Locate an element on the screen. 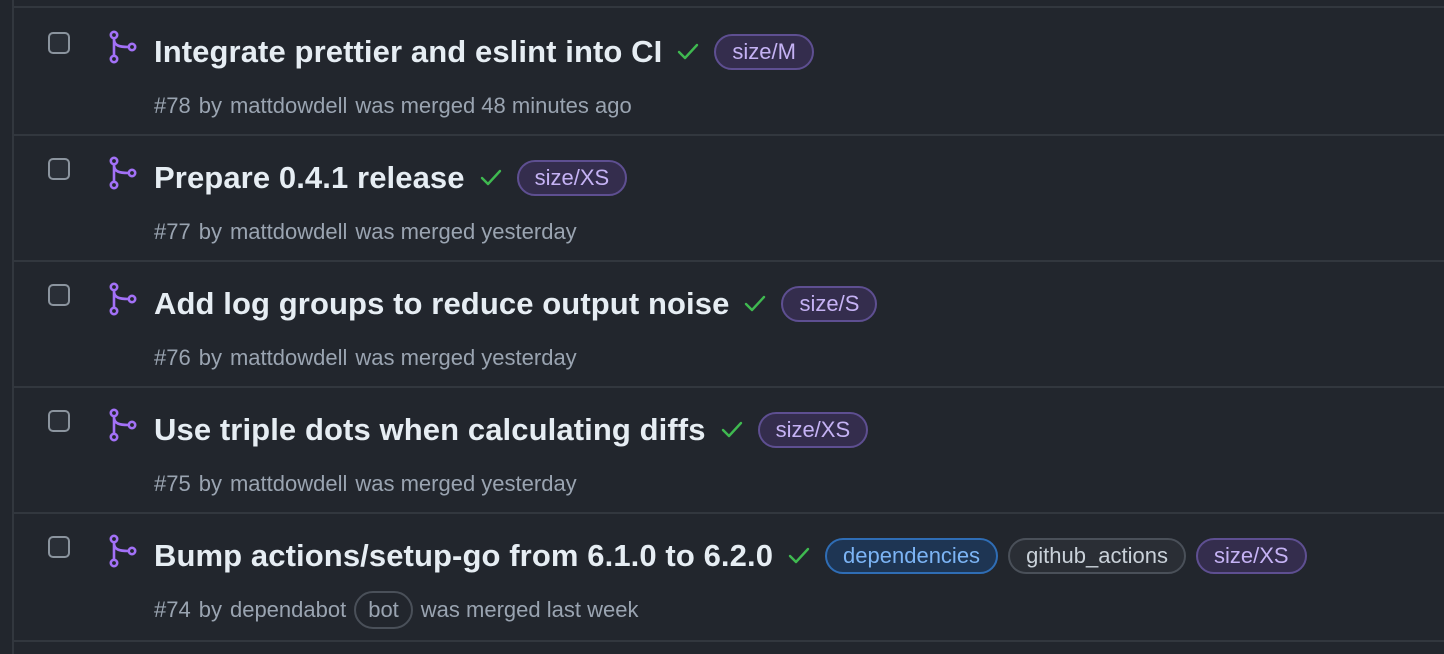  pr-meta: #76 by mattdowdell was merged yesterday is located at coordinates (365, 358).